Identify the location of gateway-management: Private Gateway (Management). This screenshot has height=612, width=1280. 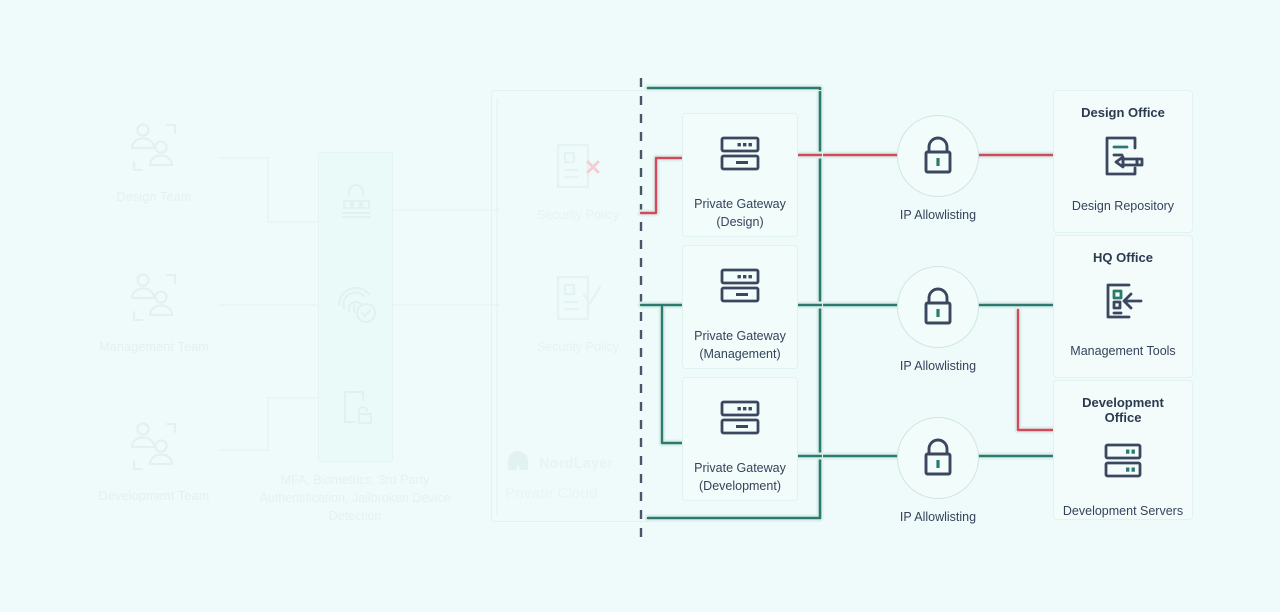
(740, 307).